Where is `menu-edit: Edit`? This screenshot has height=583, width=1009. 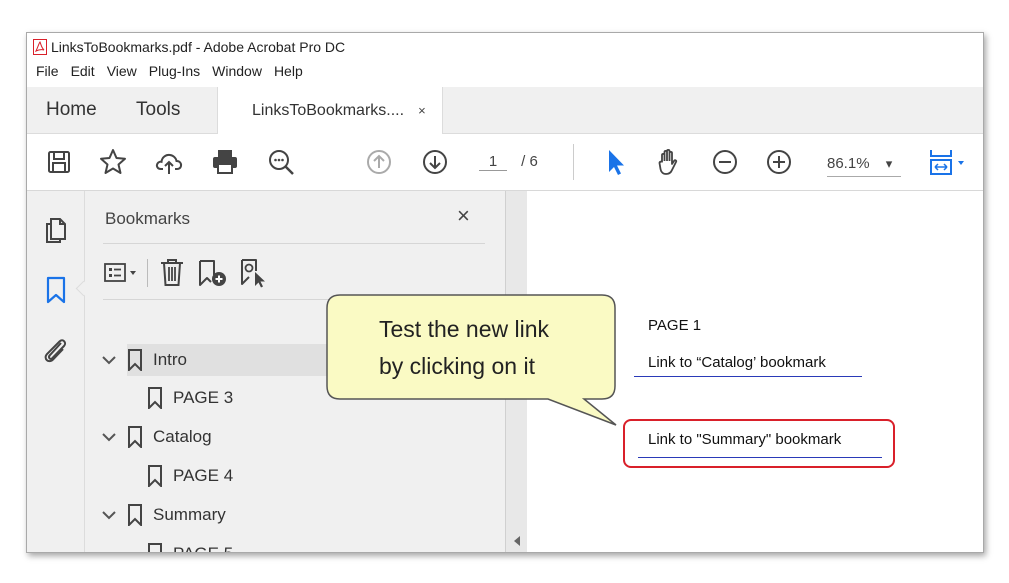 menu-edit: Edit is located at coordinates (83, 73).